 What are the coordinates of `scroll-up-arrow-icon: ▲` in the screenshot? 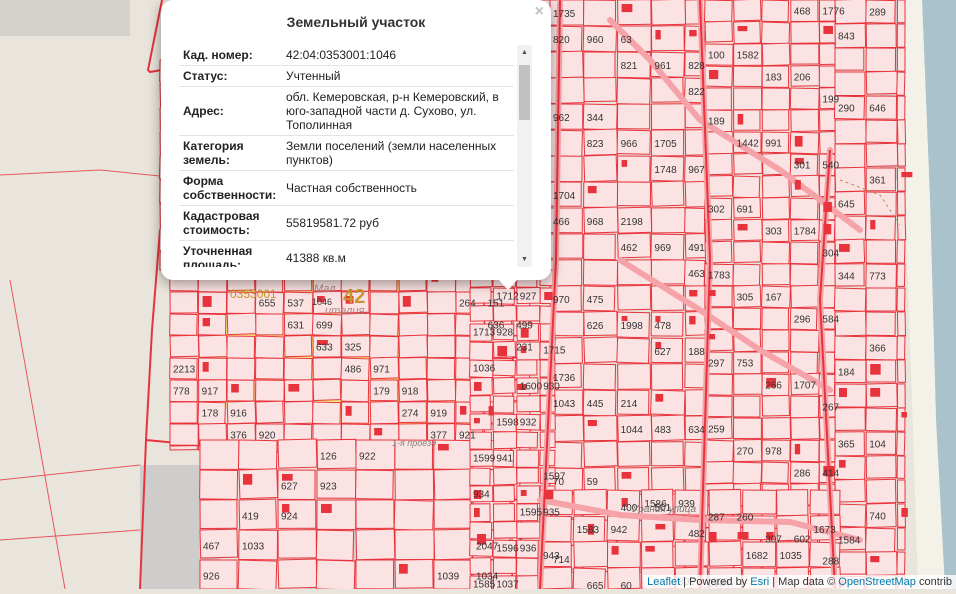 It's located at (524, 52).